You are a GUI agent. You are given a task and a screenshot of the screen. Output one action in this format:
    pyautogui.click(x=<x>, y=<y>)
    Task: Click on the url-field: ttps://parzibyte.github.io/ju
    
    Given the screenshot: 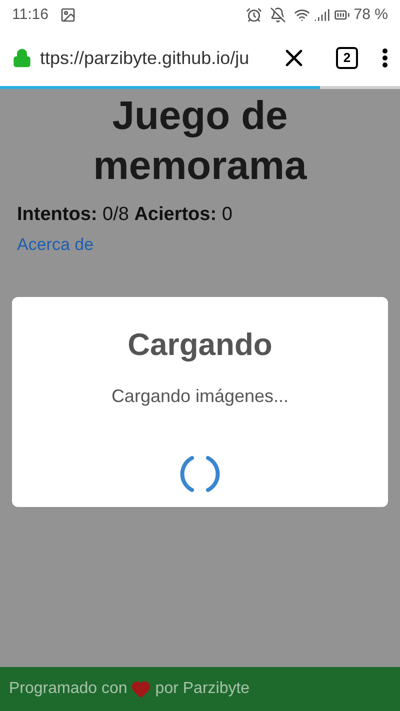 What is the action you would take?
    pyautogui.click(x=151, y=58)
    